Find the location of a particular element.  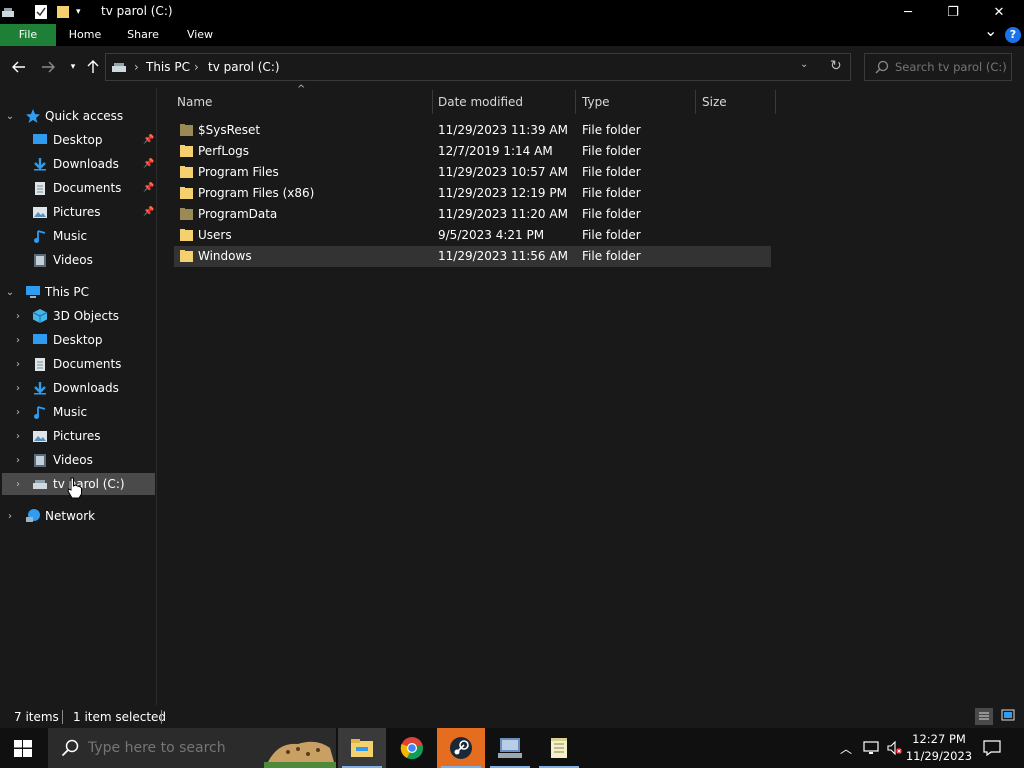

file-name: PerfLogs is located at coordinates (223, 151).